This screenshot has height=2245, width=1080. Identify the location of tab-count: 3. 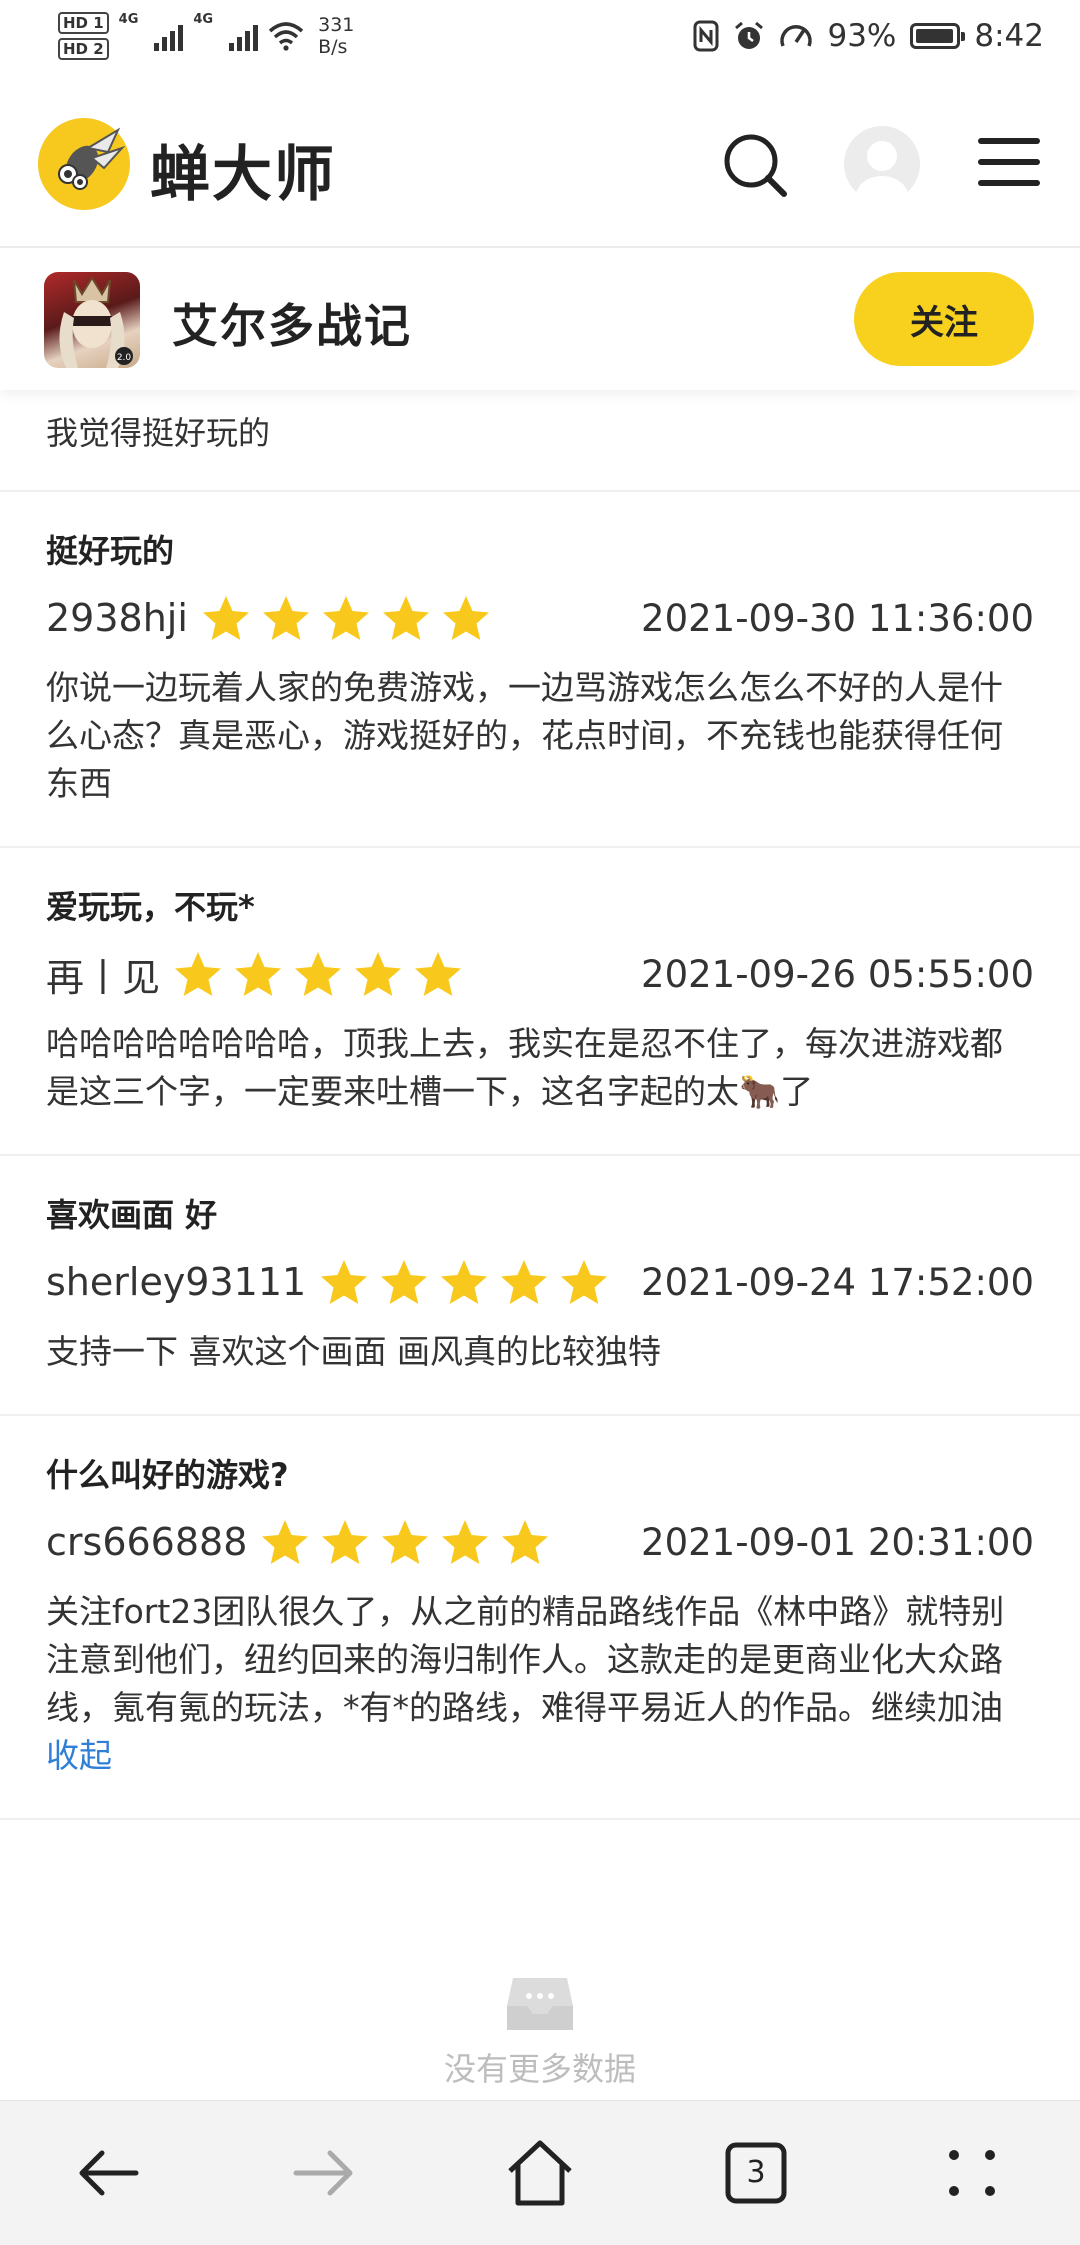
(756, 2172).